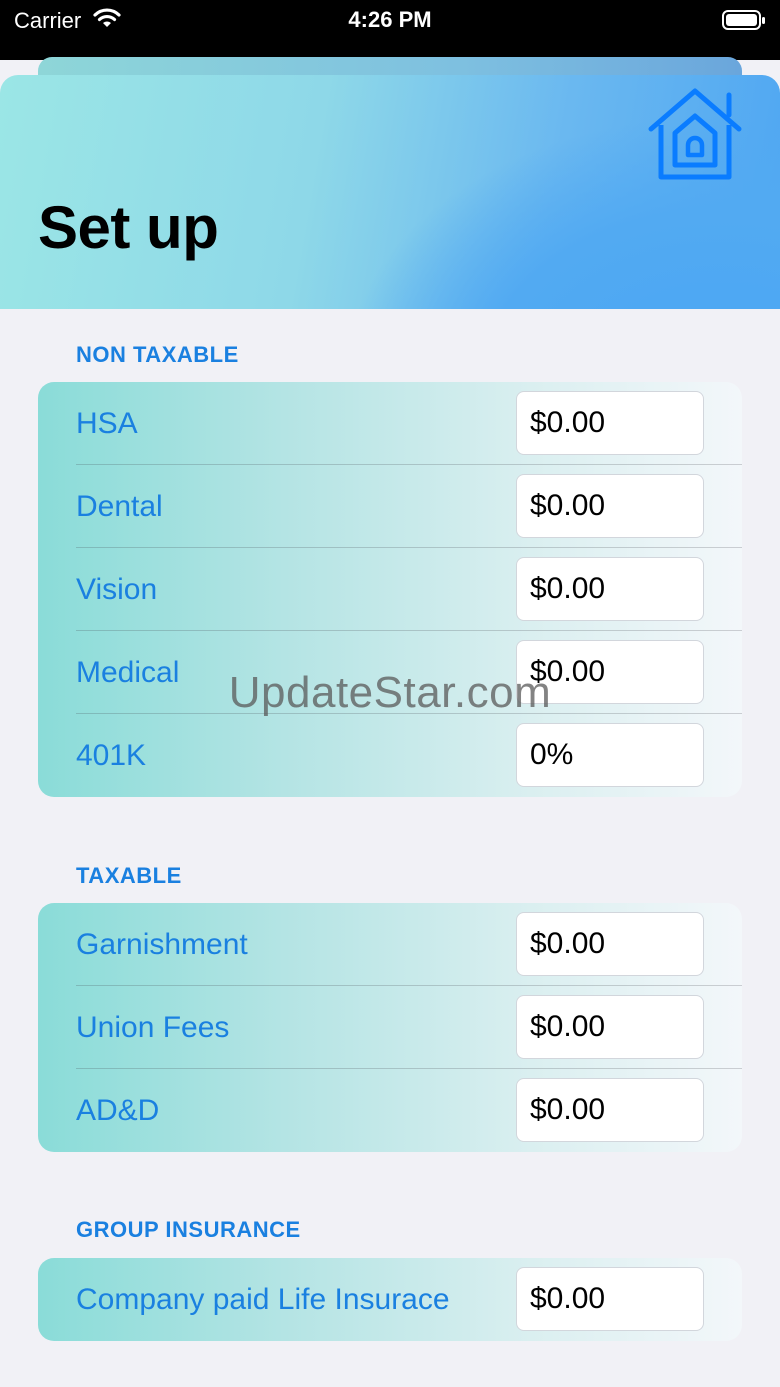 Image resolution: width=780 pixels, height=1387 pixels. I want to click on section-header-non-taxable: NON TAXABLE, so click(157, 354).